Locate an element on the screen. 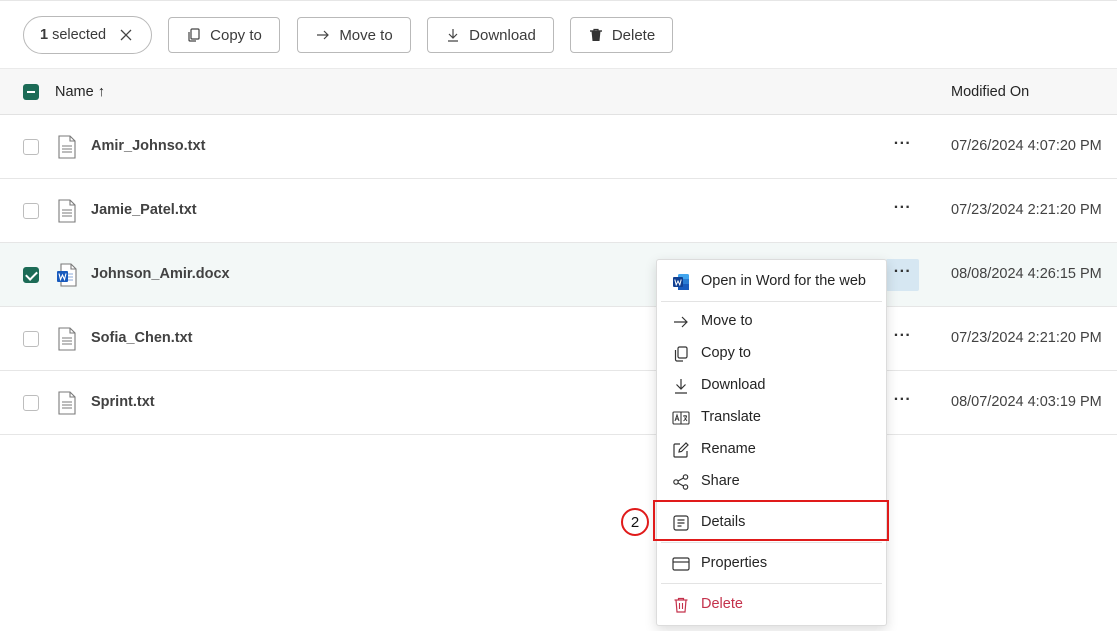 This screenshot has width=1117, height=631. menu-item-download: Download is located at coordinates (771, 386).